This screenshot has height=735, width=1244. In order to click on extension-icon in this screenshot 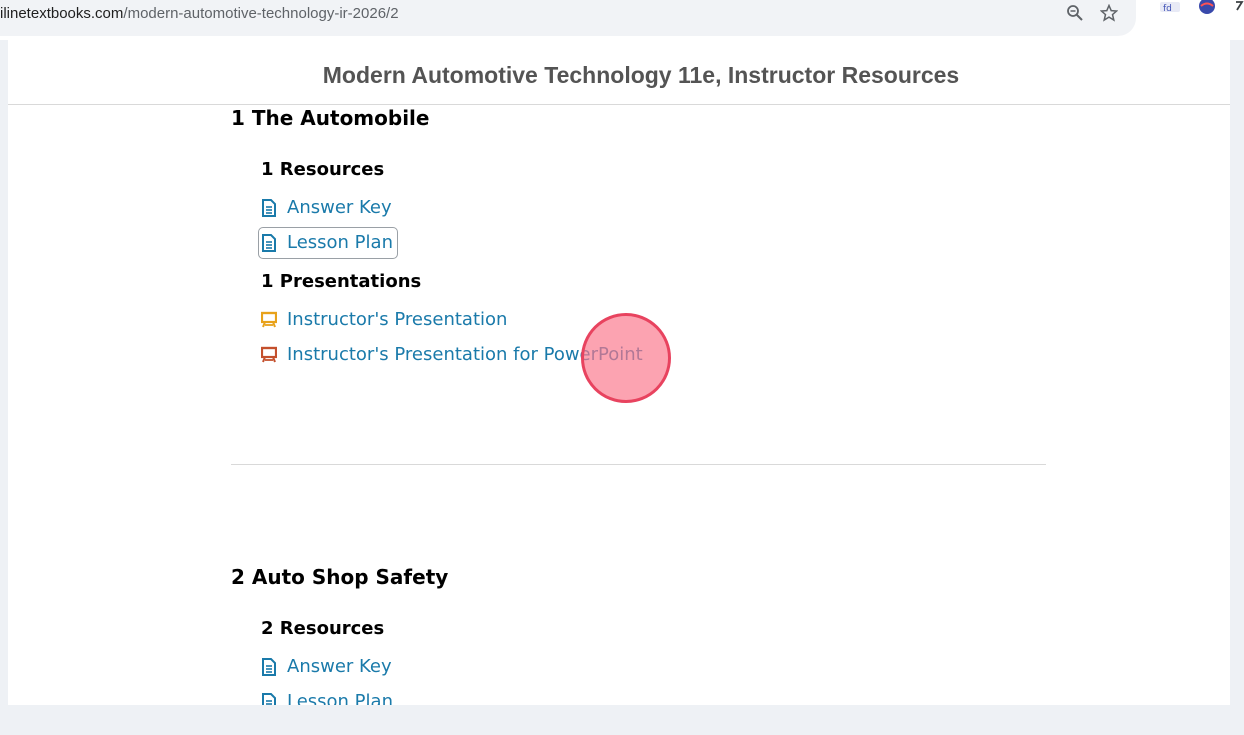, I will do `click(1207, 10)`.